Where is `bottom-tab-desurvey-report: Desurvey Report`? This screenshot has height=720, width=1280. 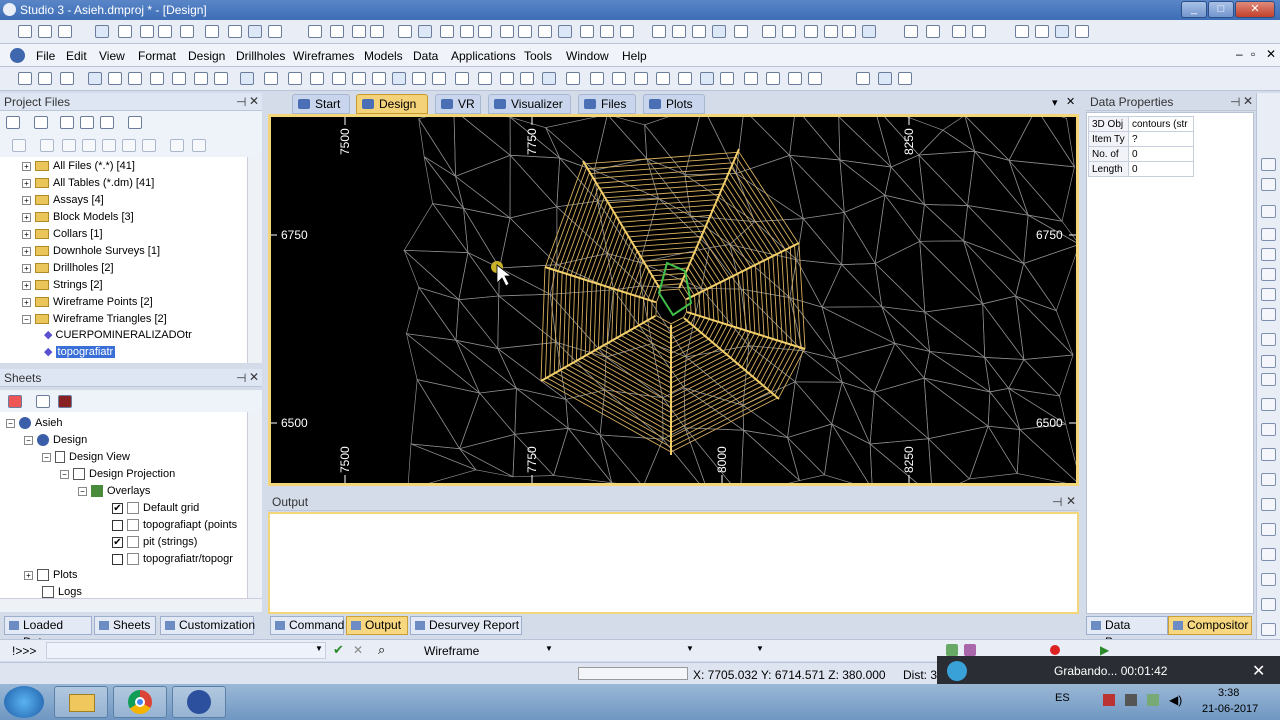
bottom-tab-desurvey-report: Desurvey Report is located at coordinates (466, 625).